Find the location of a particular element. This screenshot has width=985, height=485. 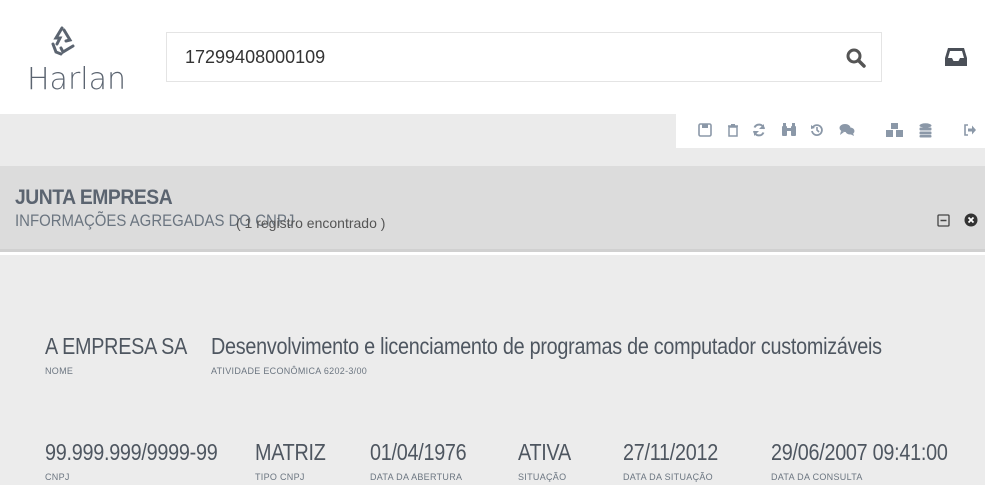

field-label: DATA DA CONSULTA is located at coordinates (817, 477).